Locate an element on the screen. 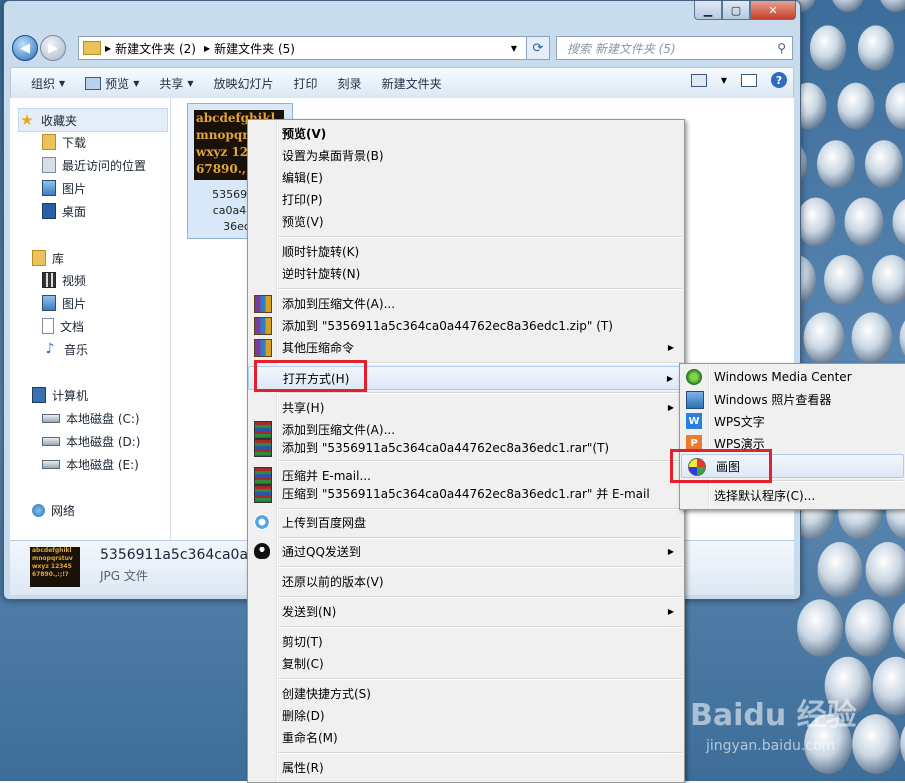  share-button: 共享 ▼ is located at coordinates (176, 83).